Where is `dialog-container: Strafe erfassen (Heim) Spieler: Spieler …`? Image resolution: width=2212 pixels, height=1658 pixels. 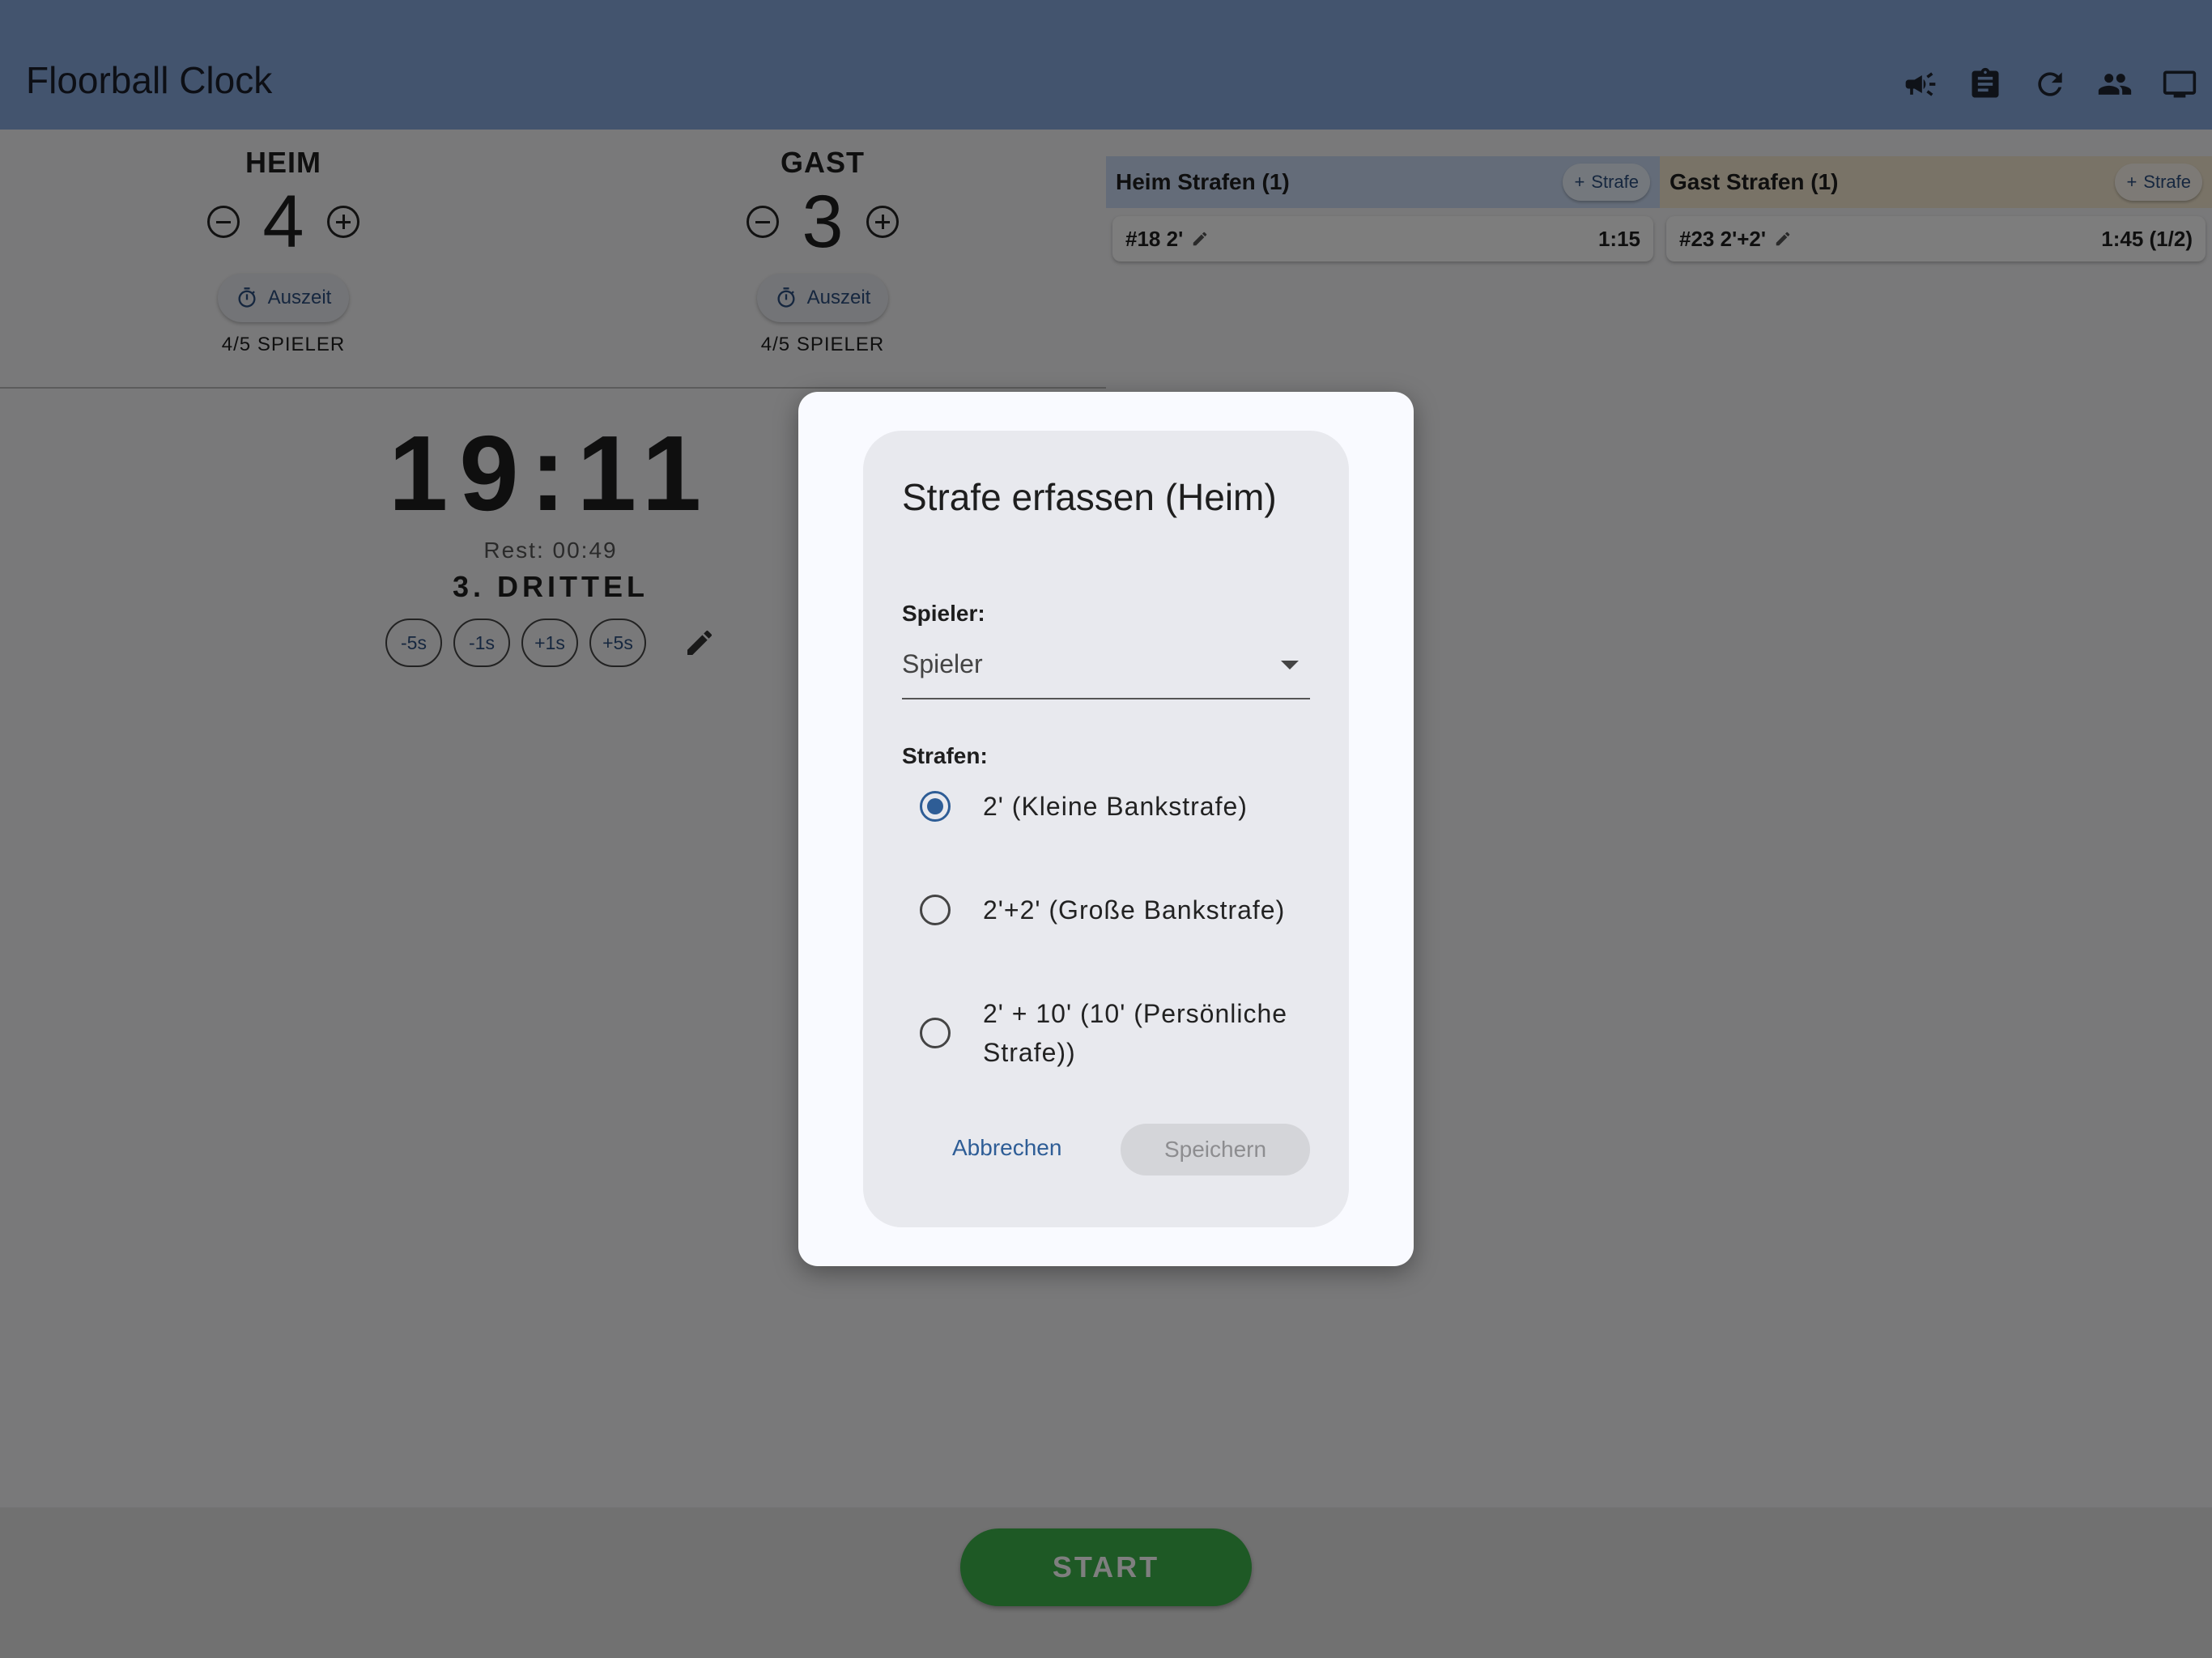
dialog-container: Strafe erfassen (Heim) Spieler: Spieler … is located at coordinates (1106, 829).